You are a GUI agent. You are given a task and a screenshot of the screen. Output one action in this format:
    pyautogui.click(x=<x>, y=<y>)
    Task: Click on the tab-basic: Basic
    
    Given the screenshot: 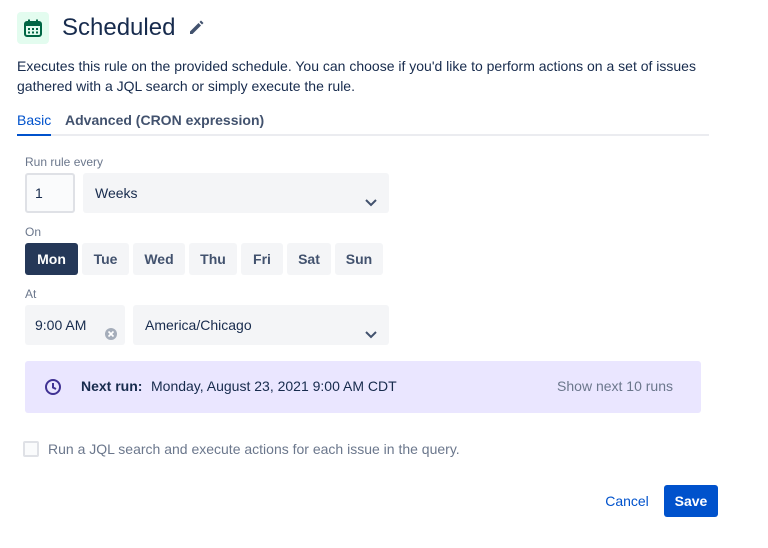 What is the action you would take?
    pyautogui.click(x=34, y=123)
    